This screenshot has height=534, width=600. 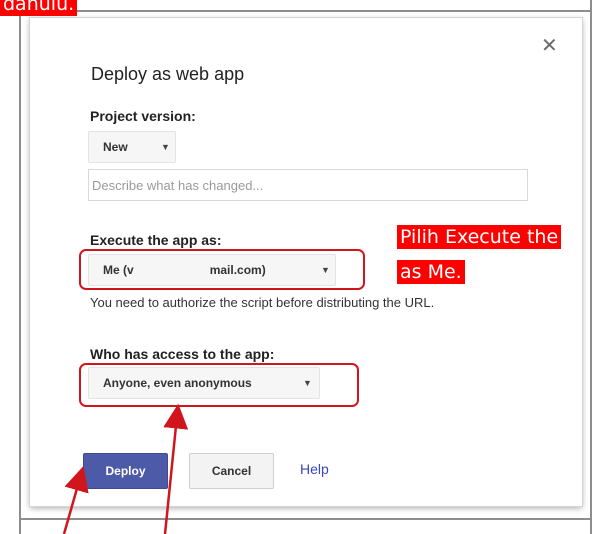 I want to click on arrow-to-access-select, so click(x=176, y=468).